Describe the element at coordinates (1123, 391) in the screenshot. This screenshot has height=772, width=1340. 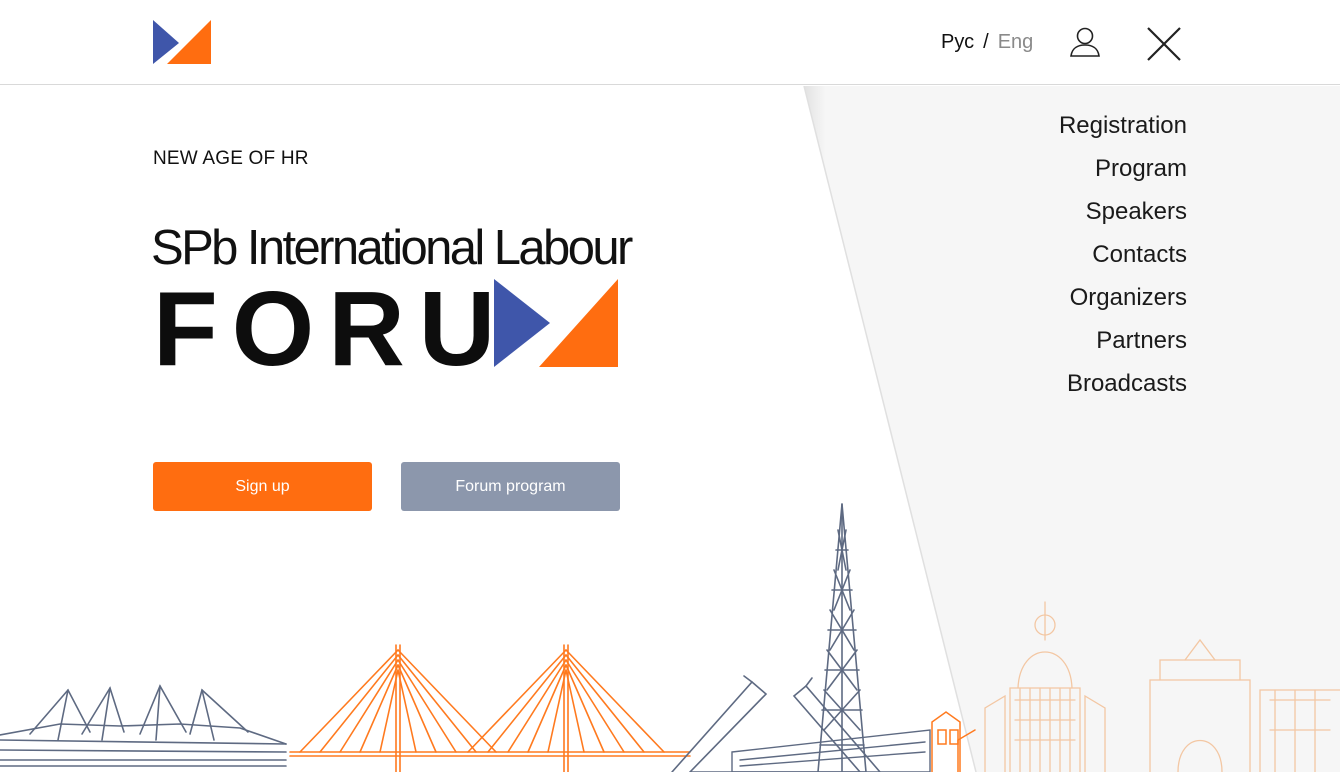
I see `menu-item-broadcasts: Broadcasts` at that location.